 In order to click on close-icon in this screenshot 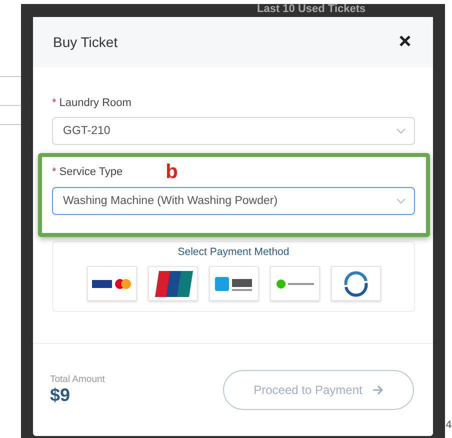, I will do `click(405, 41)`.